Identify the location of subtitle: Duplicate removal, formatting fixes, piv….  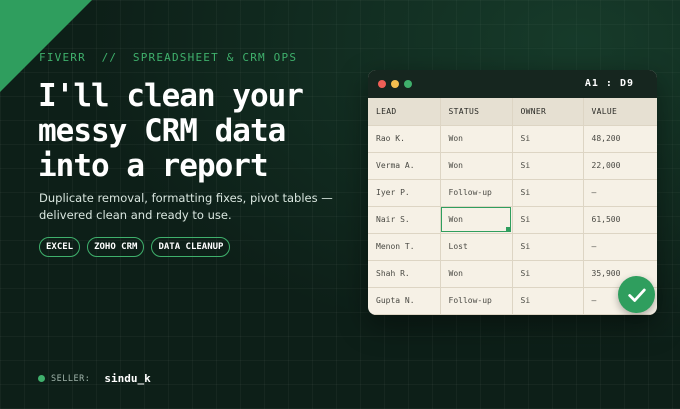
(186, 206).